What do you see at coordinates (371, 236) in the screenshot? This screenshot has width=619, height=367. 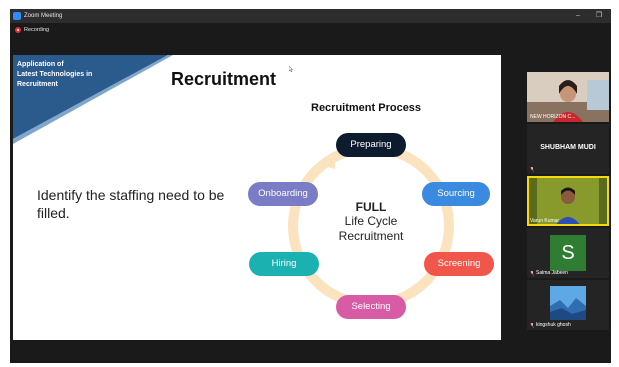 I see `center-line-recruitment: Recruitment` at bounding box center [371, 236].